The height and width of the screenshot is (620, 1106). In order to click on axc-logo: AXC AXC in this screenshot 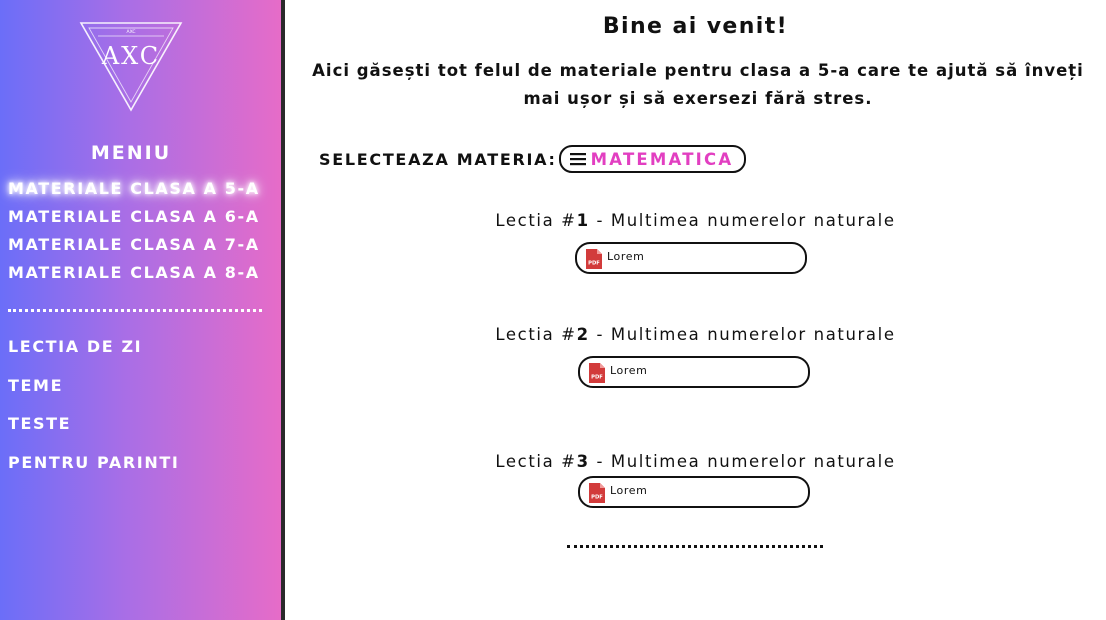, I will do `click(131, 67)`.